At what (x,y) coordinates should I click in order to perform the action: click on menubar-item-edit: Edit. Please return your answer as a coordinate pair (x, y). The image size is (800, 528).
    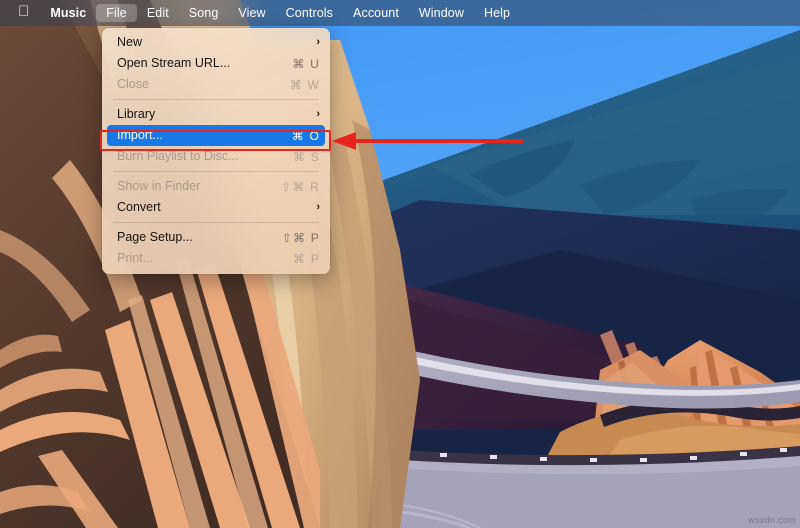
    Looking at the image, I should click on (158, 13).